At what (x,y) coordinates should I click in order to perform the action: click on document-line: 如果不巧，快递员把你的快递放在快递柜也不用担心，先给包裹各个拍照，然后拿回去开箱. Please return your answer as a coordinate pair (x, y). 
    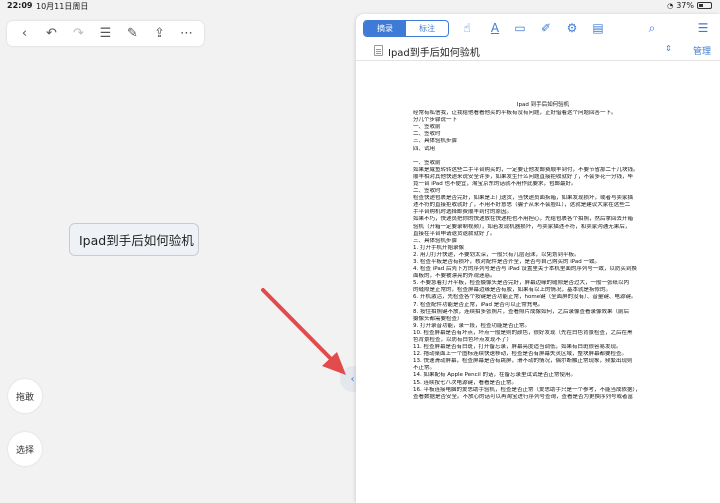
    Looking at the image, I should click on (523, 219).